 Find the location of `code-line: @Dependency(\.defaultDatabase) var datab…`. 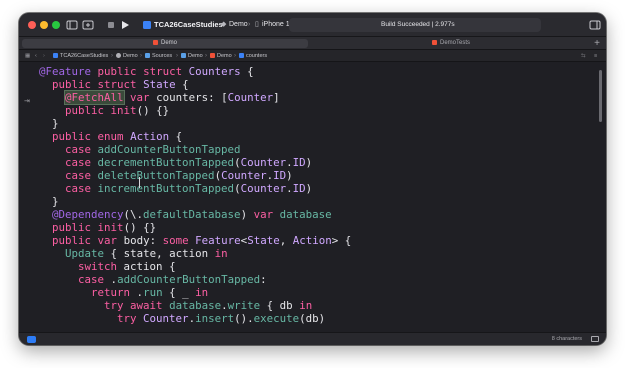

code-line: @Dependency(\.defaultDatabase) var datab… is located at coordinates (195, 214).